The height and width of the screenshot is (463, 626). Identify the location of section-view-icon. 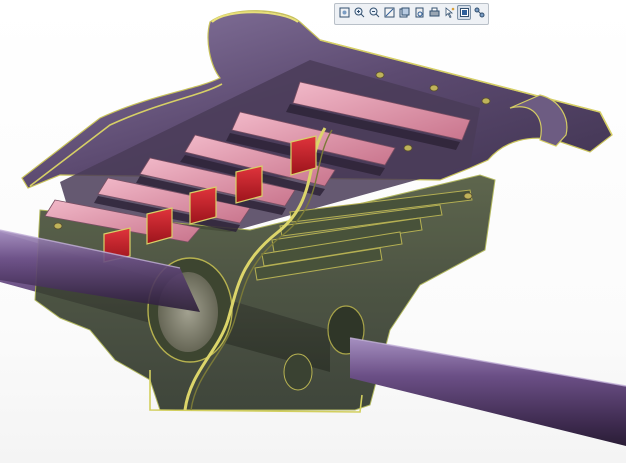
(464, 12).